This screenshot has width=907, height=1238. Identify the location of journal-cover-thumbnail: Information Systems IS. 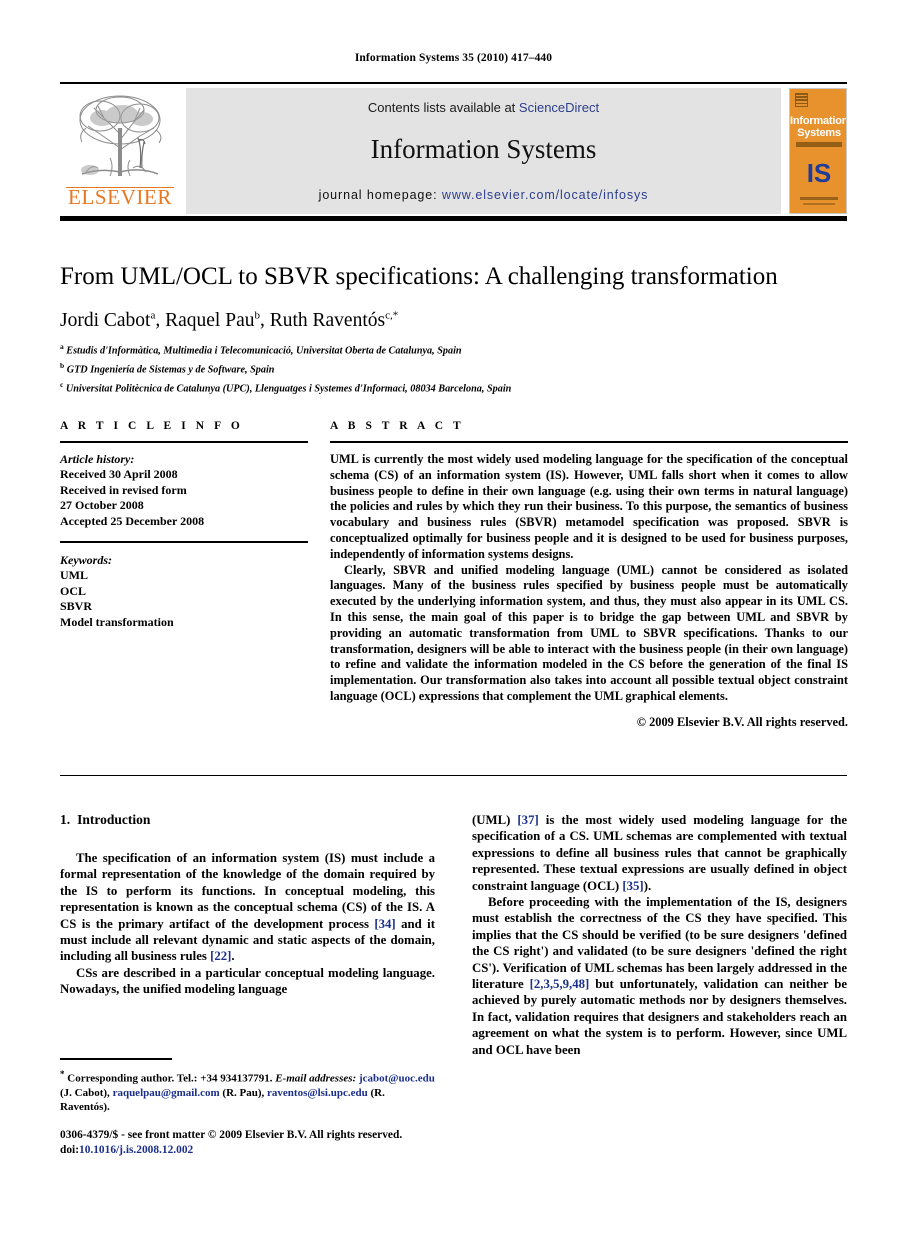
(818, 151).